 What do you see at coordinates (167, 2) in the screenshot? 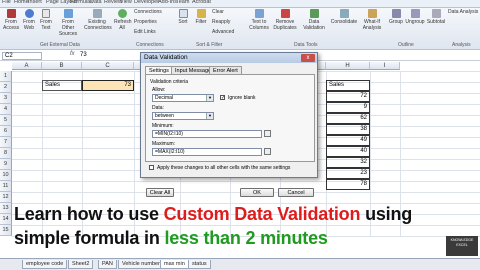
I see `ribbon-tab: Add-Ins` at bounding box center [167, 2].